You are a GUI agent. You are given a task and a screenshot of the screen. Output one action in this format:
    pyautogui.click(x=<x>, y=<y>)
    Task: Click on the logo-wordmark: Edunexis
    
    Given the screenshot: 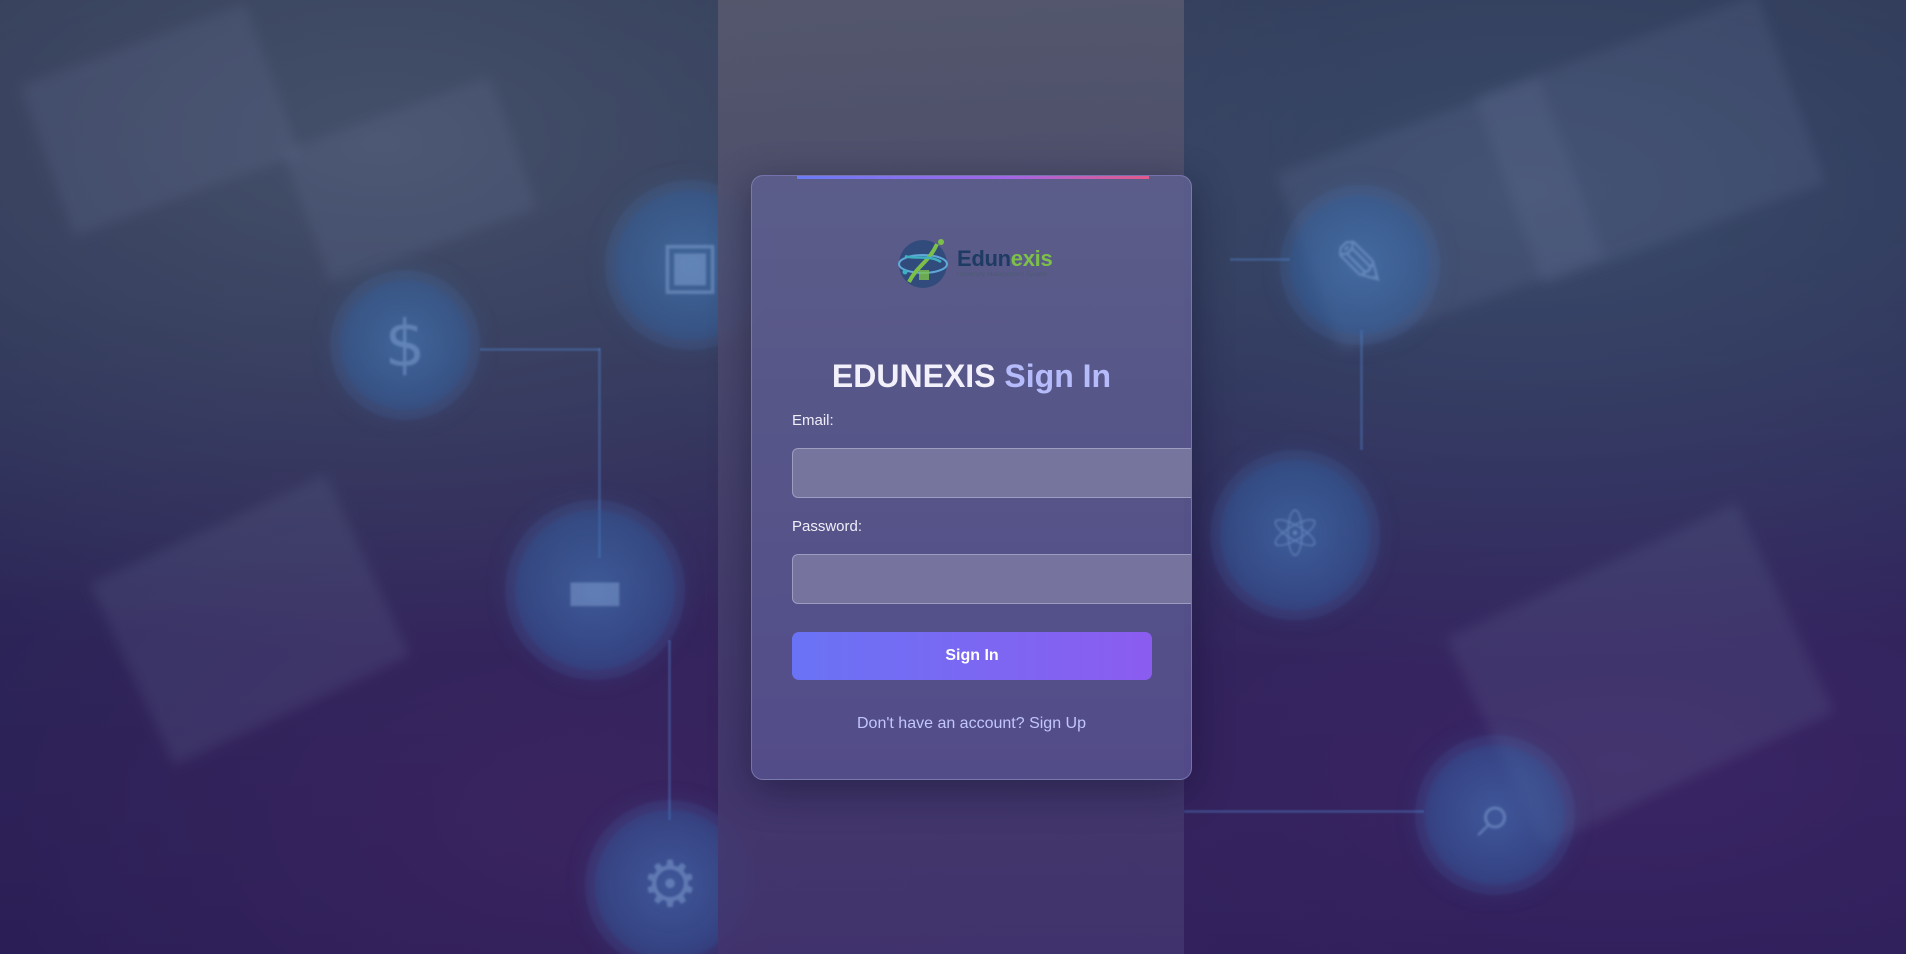 What is the action you would take?
    pyautogui.click(x=1005, y=258)
    